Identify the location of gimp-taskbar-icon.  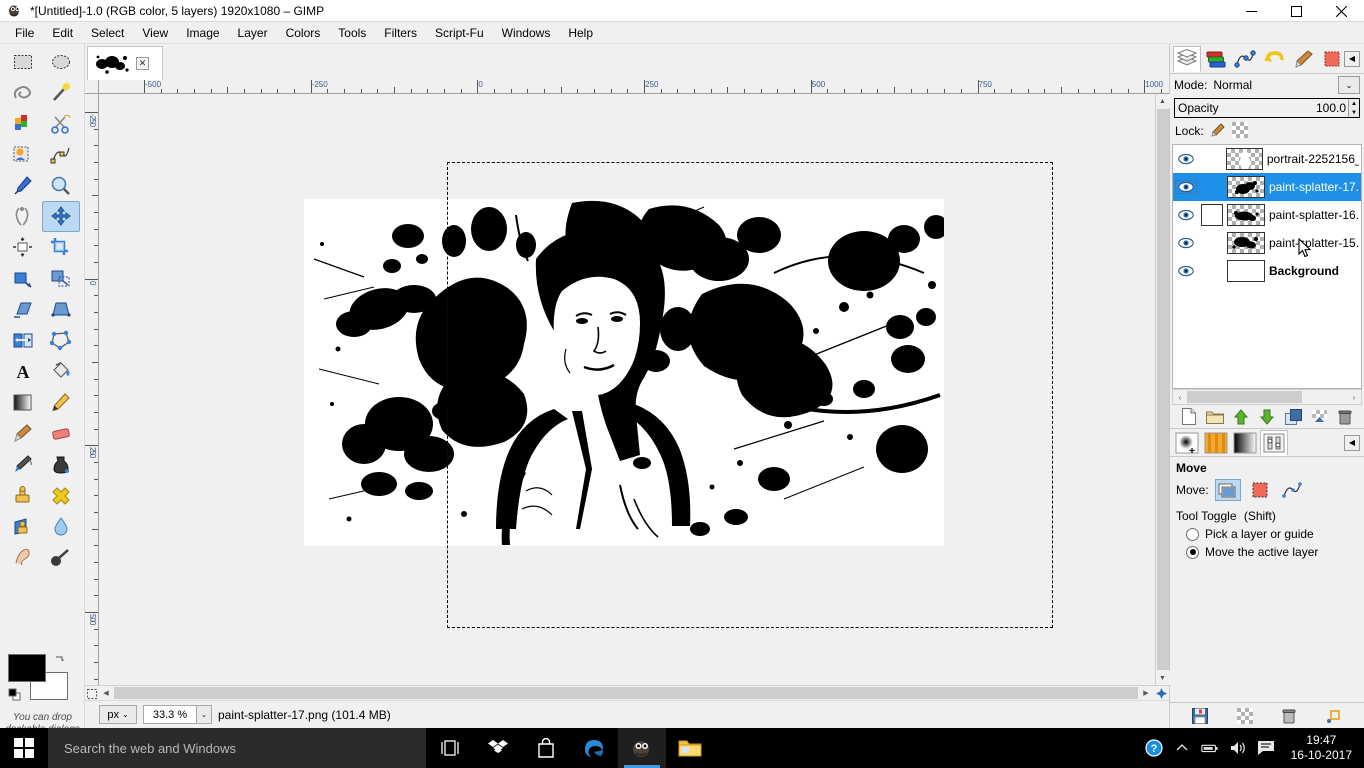
(642, 748).